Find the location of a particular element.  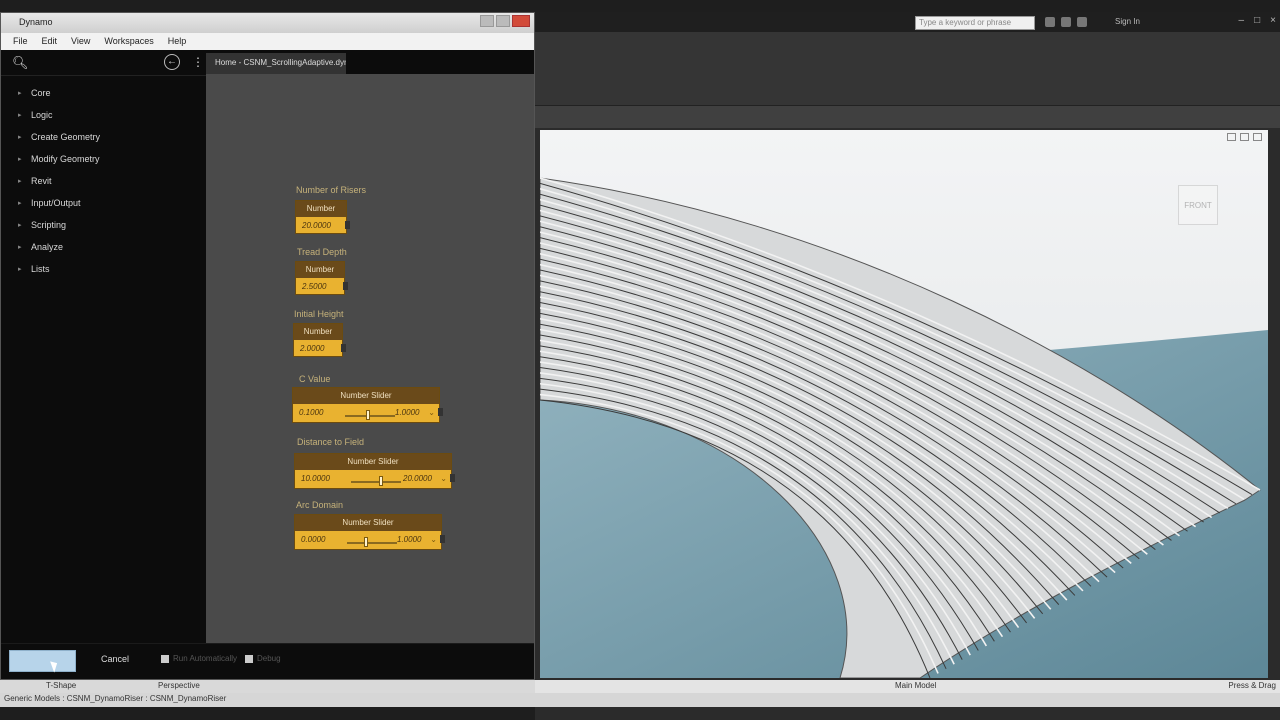

maximize-icon: □ is located at coordinates (1257, 20).